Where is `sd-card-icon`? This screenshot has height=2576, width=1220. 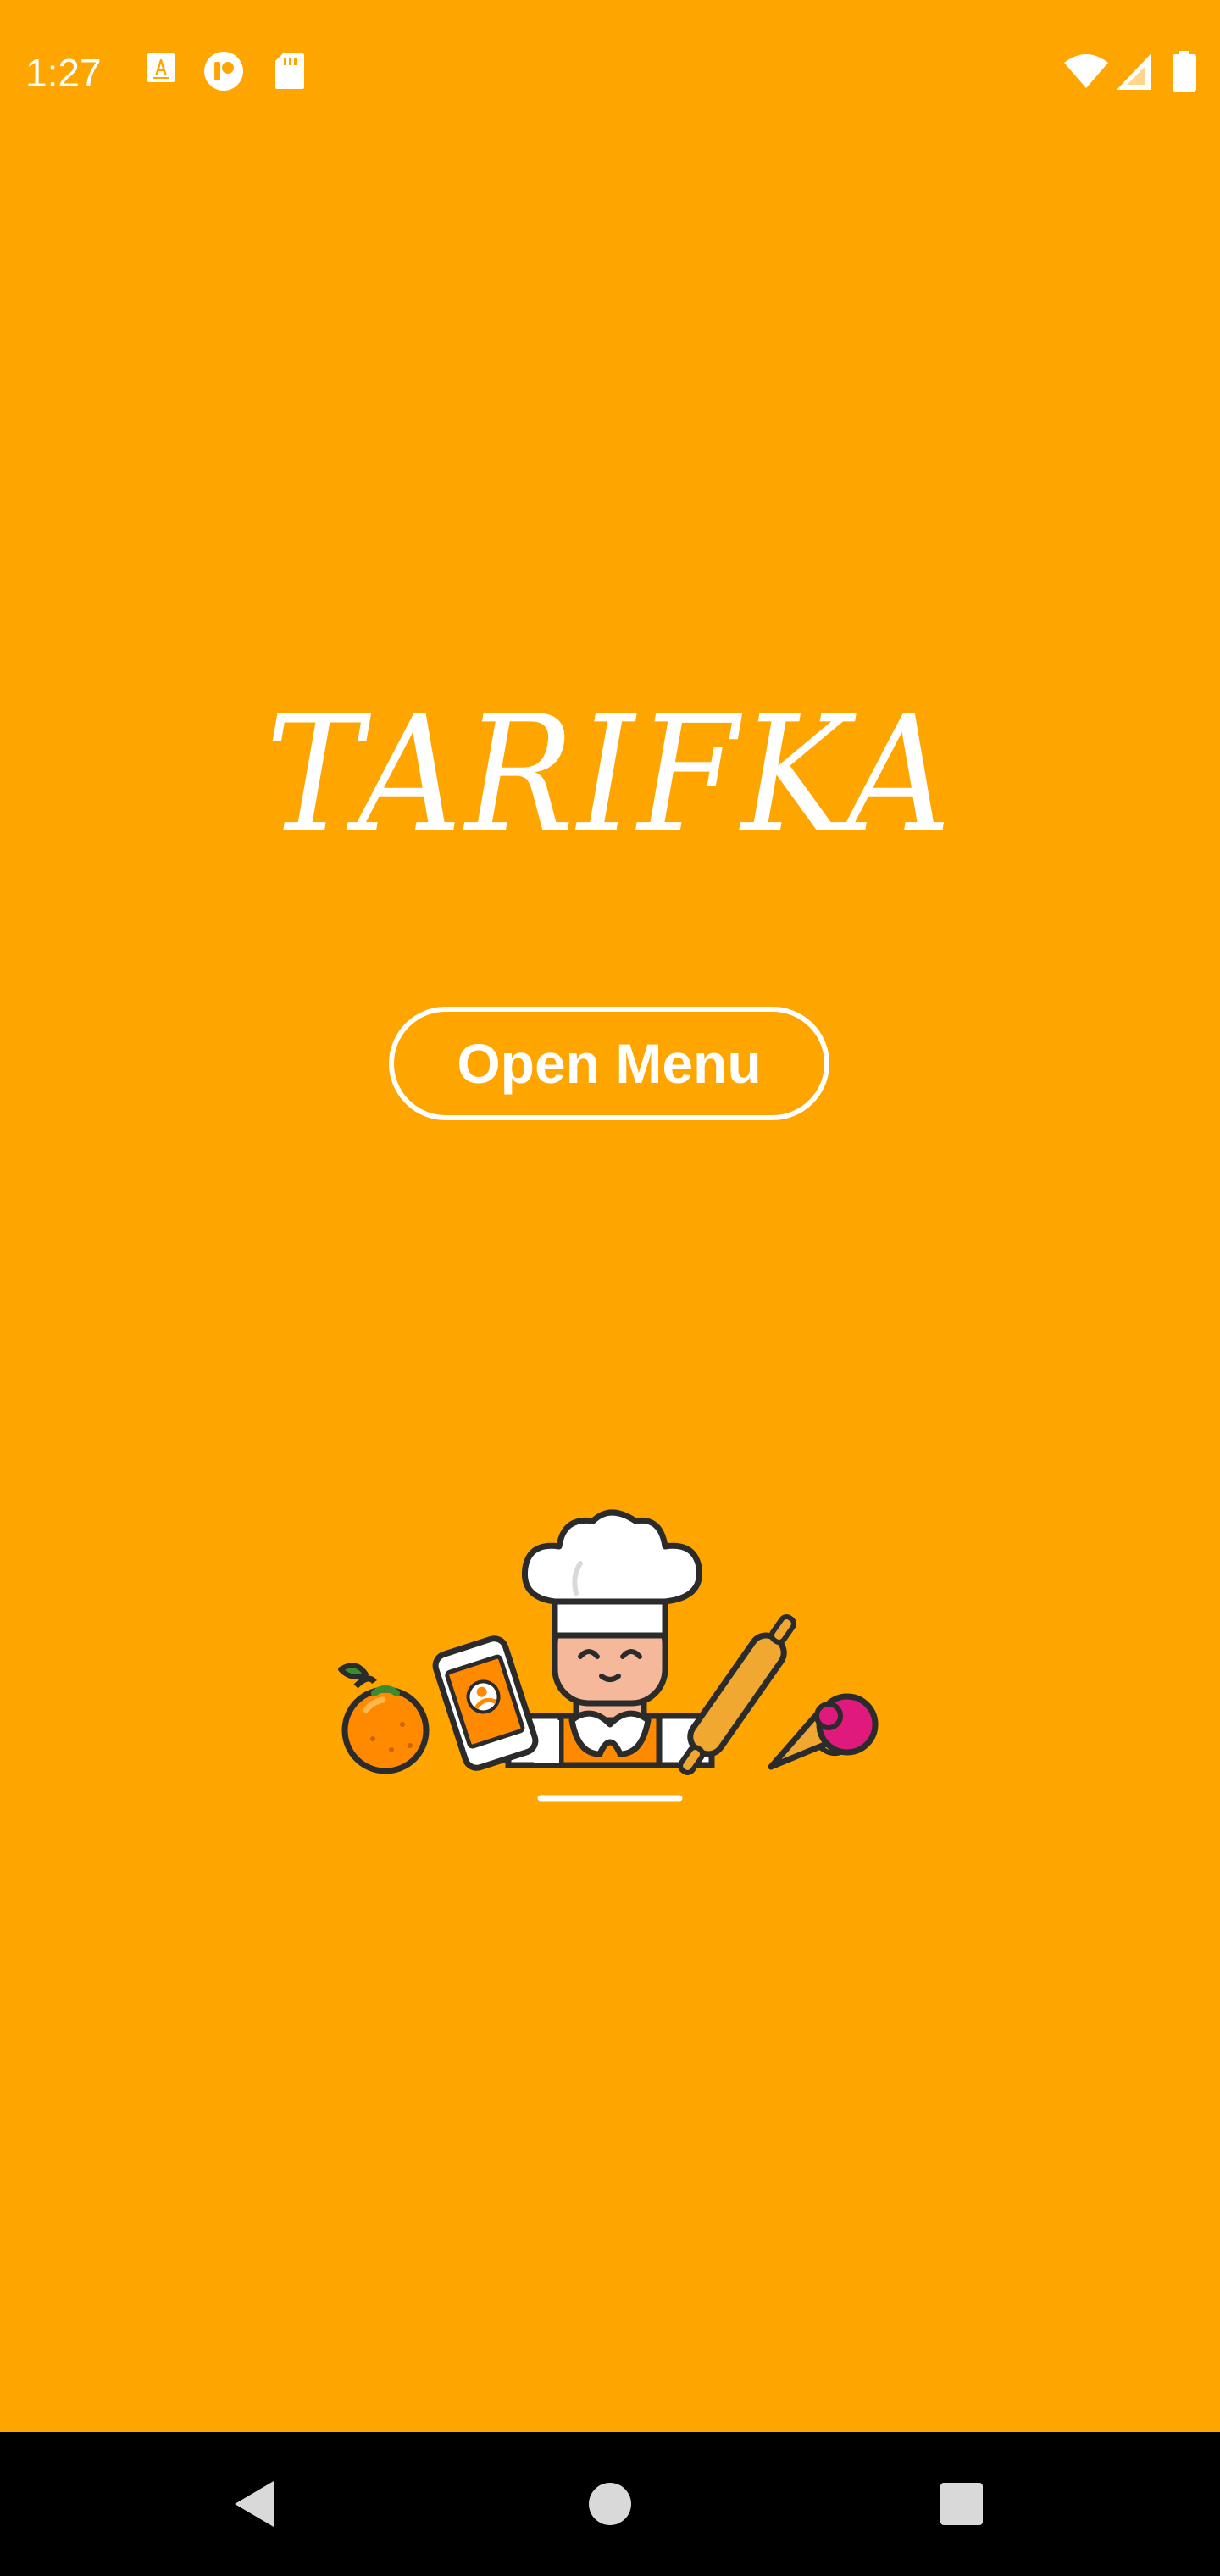
sd-card-icon is located at coordinates (289, 71).